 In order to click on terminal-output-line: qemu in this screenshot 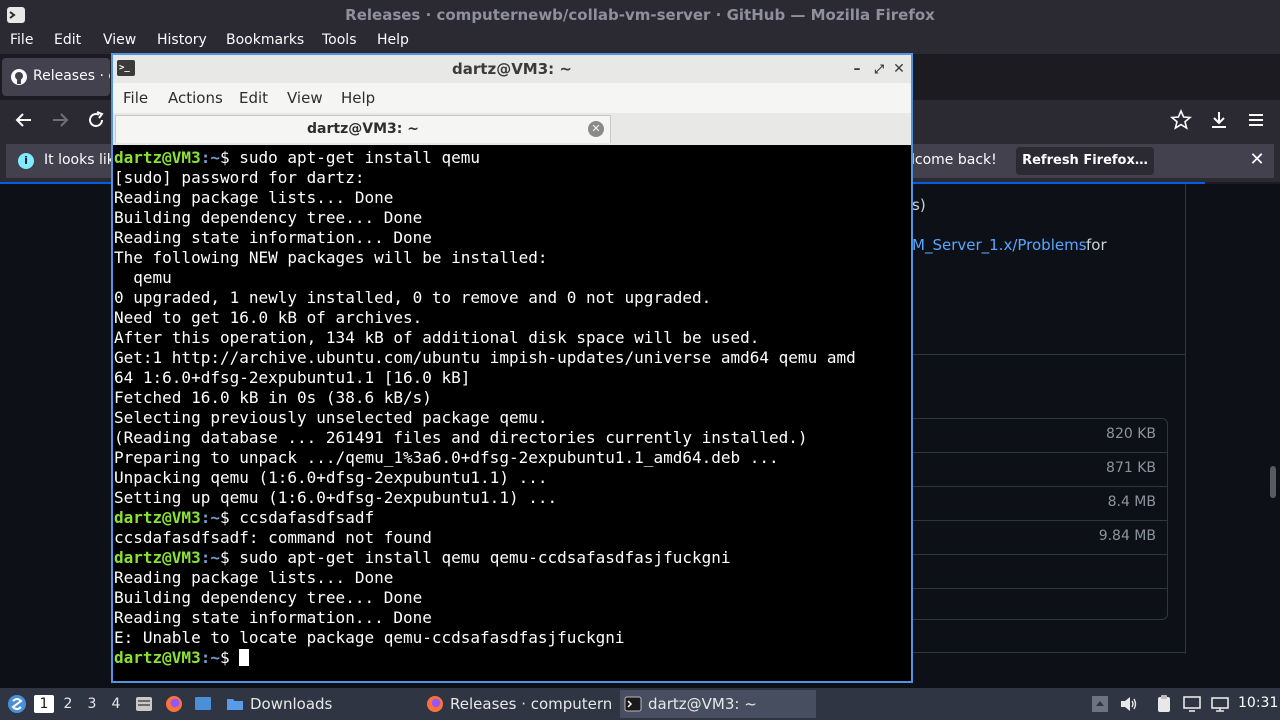, I will do `click(143, 277)`.